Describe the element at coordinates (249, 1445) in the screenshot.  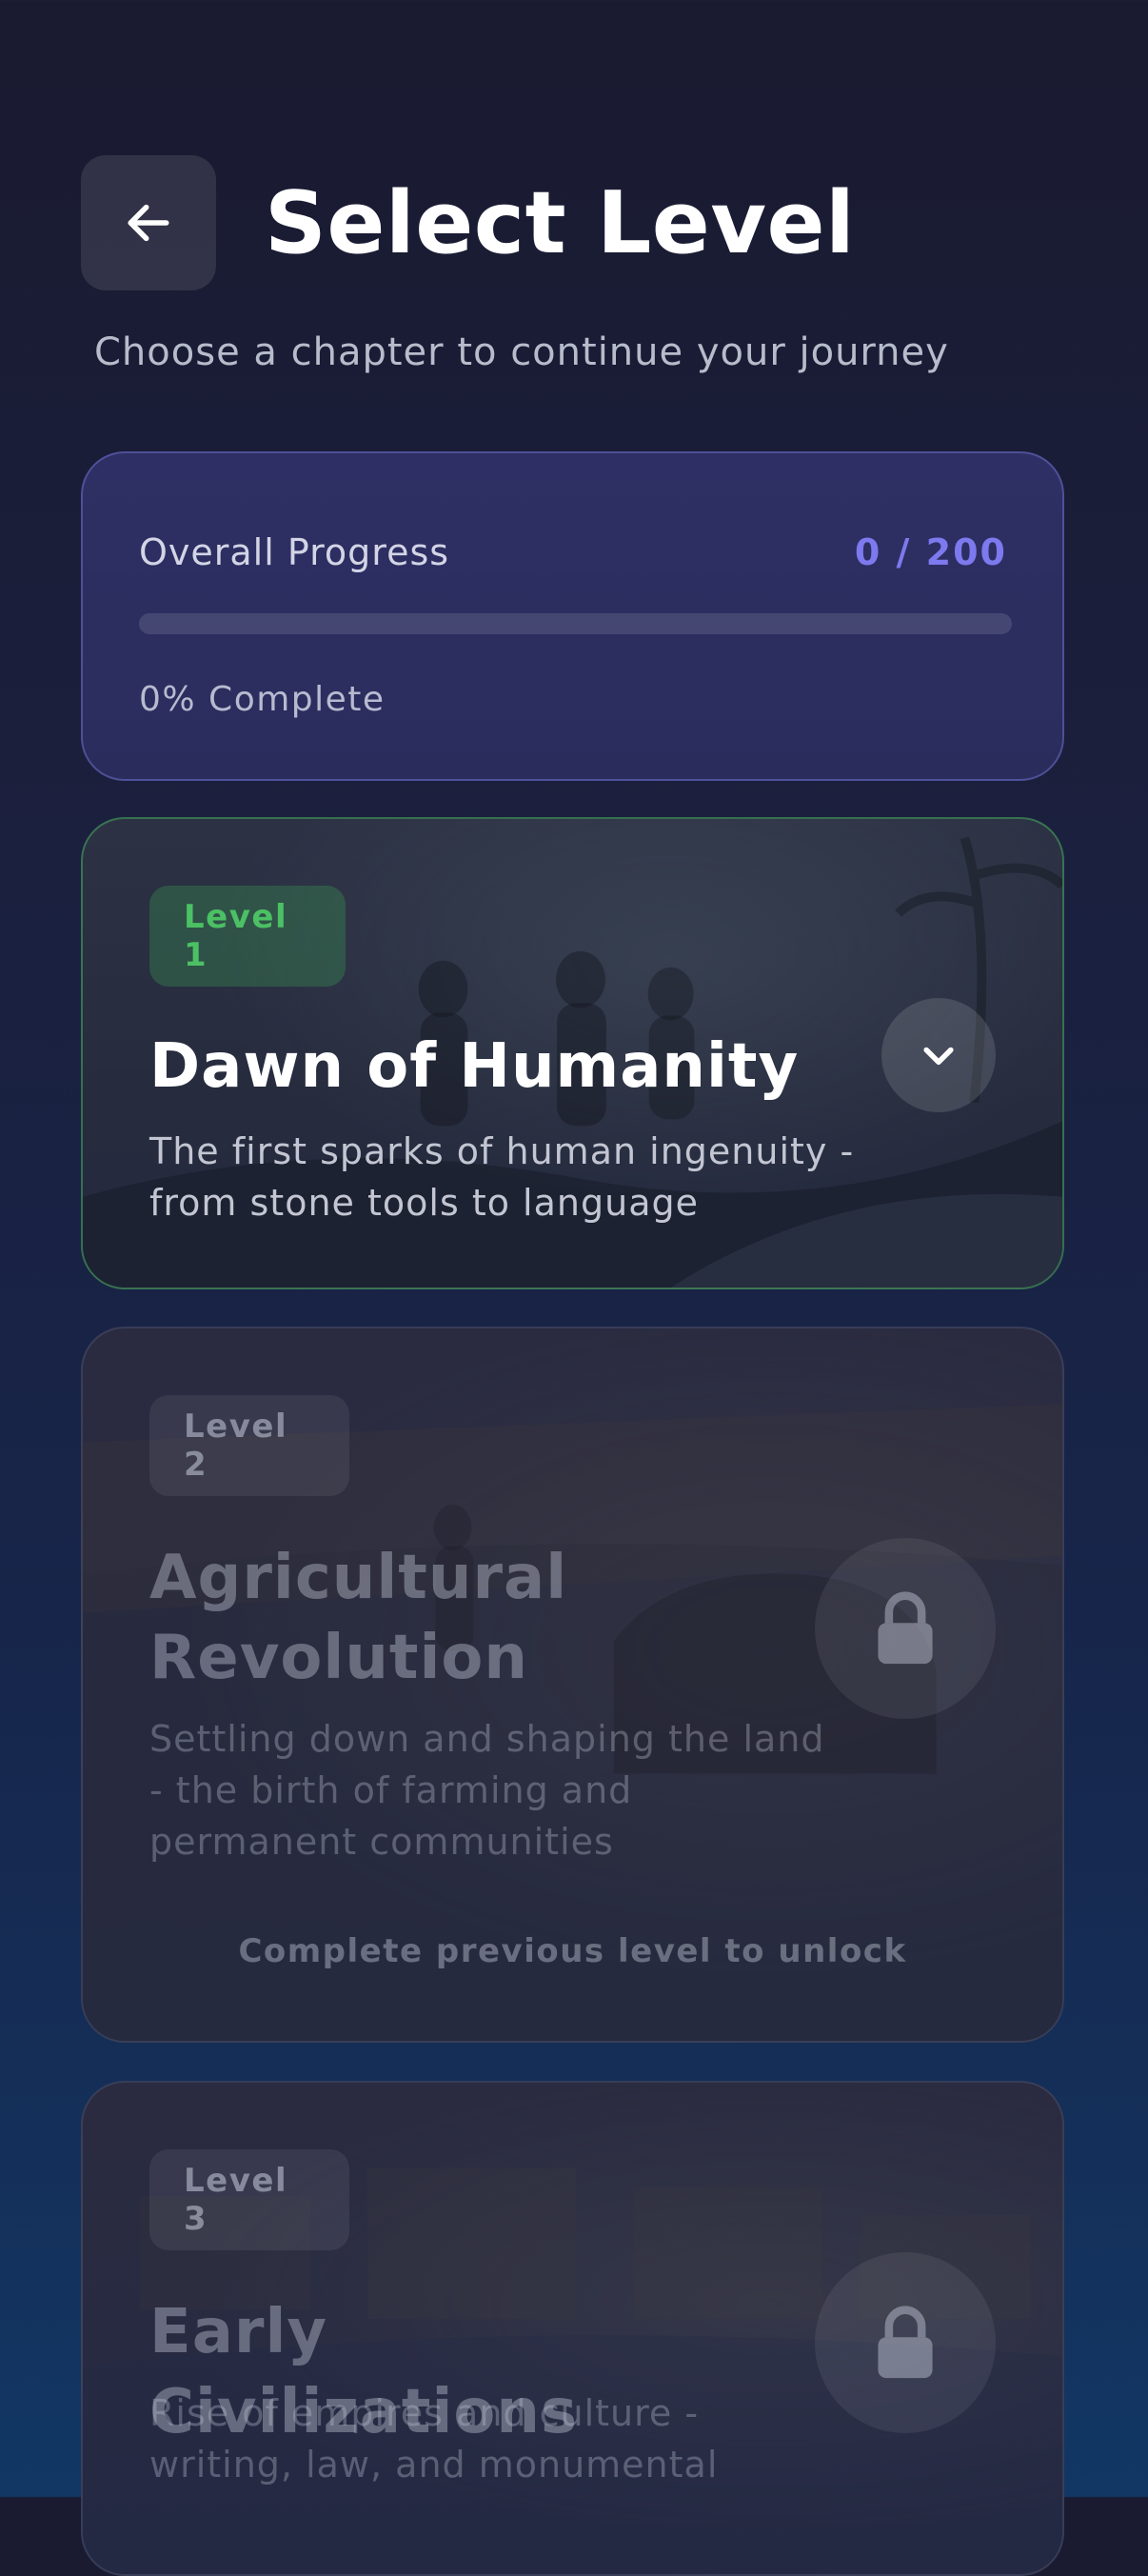
I see `level-badge: Level 2` at that location.